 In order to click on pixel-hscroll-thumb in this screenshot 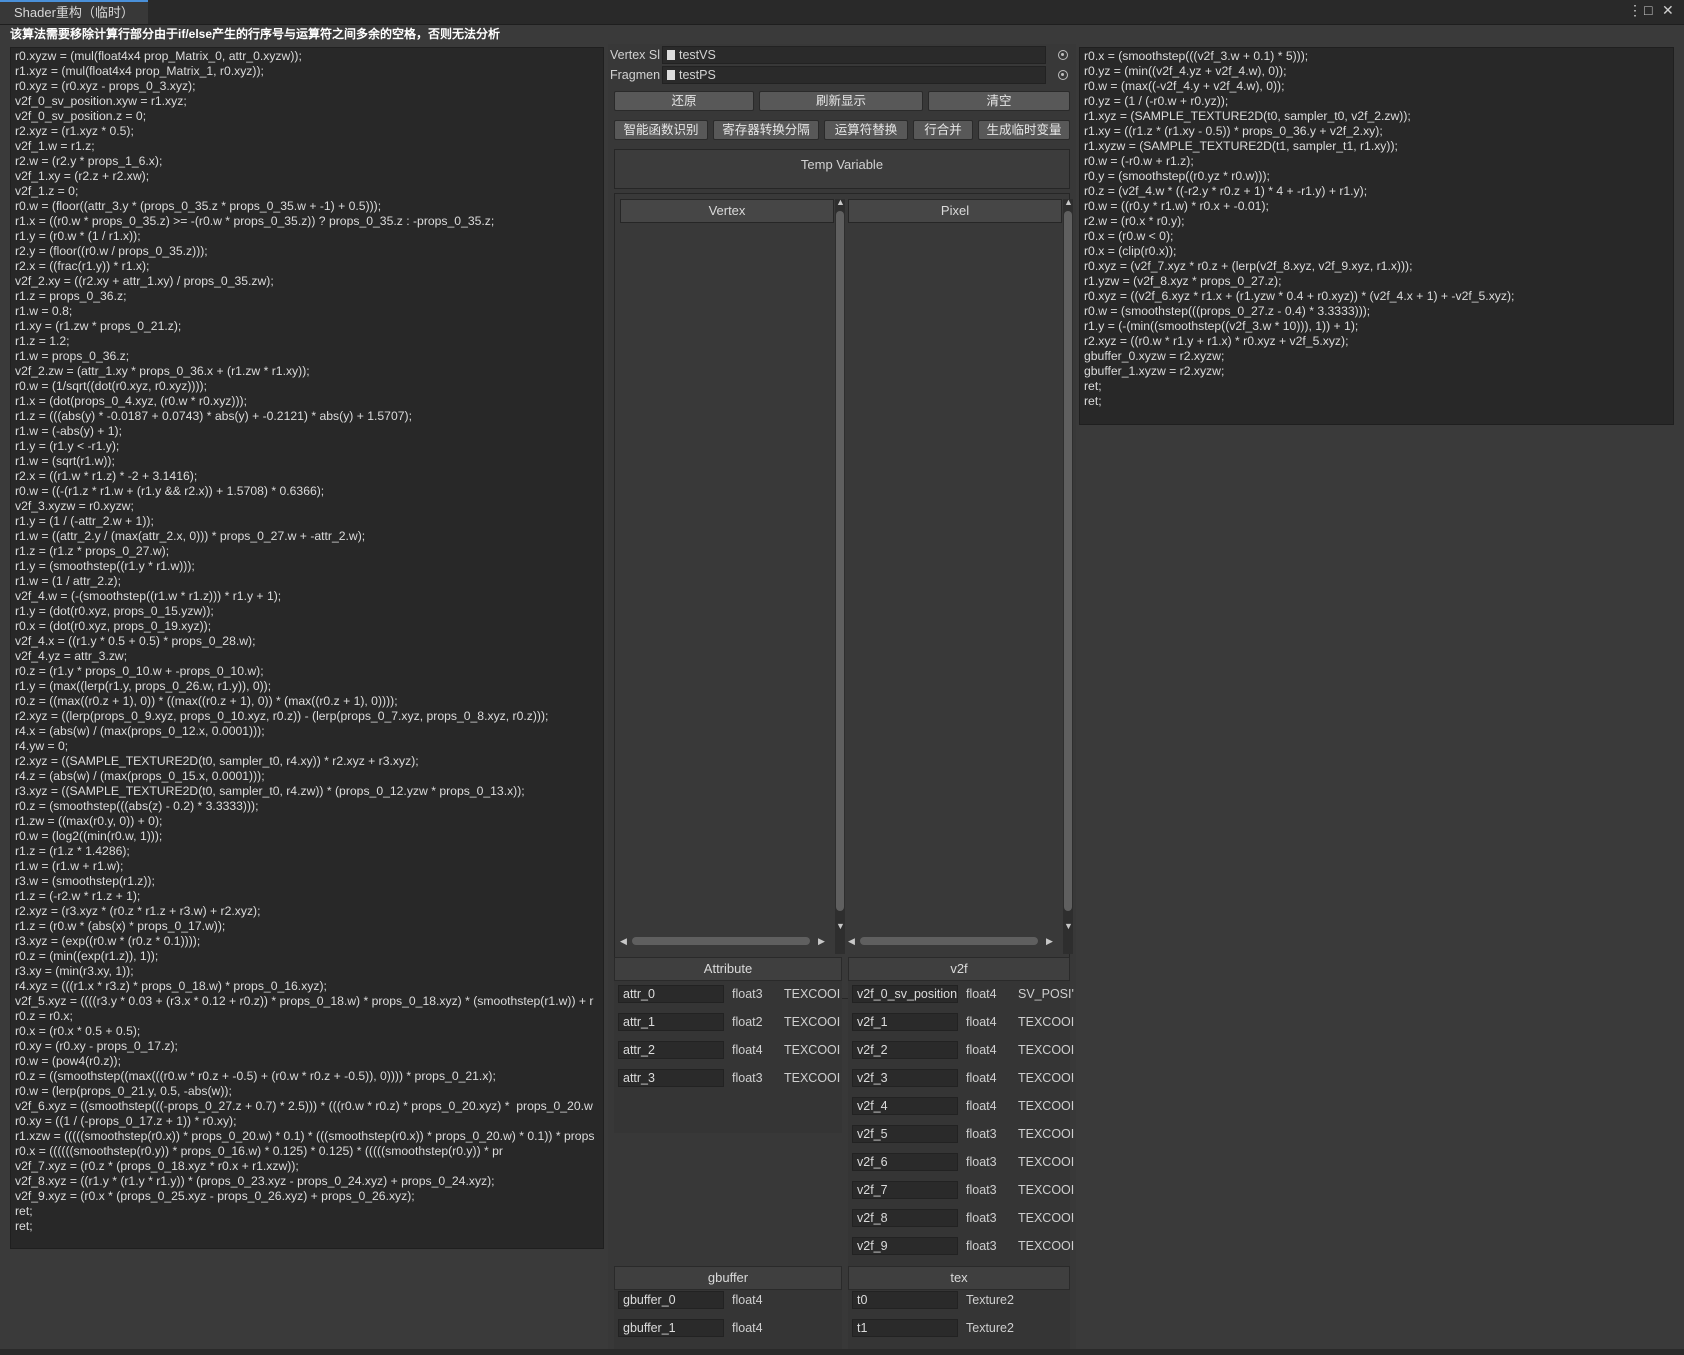, I will do `click(949, 941)`.